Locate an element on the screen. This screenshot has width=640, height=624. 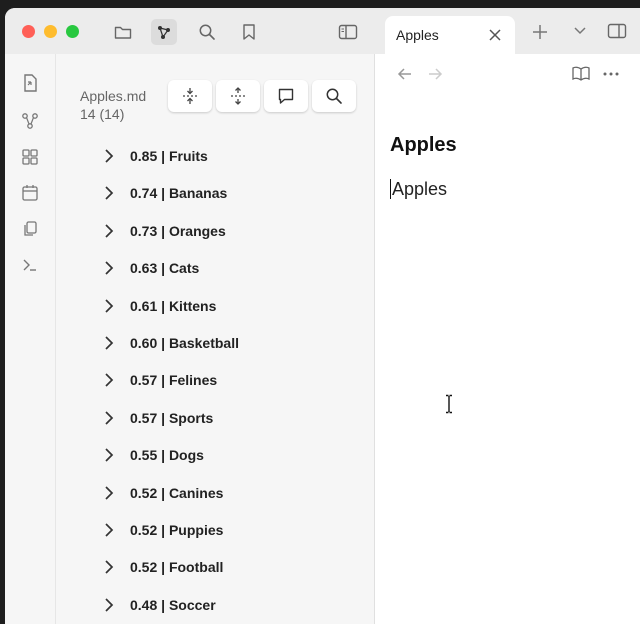
bookmark-icon is located at coordinates (249, 32).